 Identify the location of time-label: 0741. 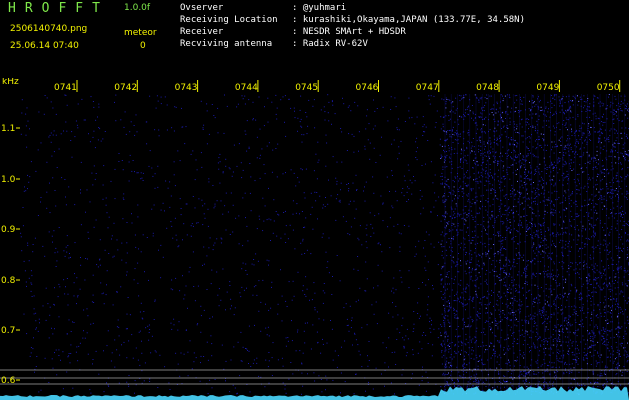
(65, 88).